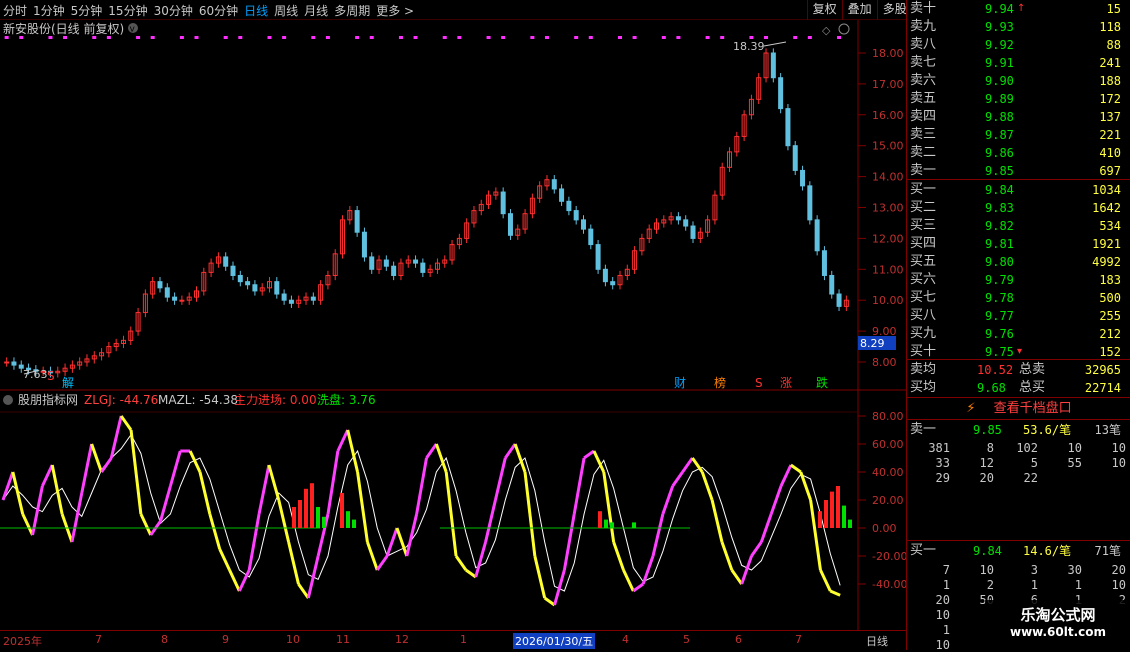  I want to click on price-tick: 10.00, so click(888, 300).